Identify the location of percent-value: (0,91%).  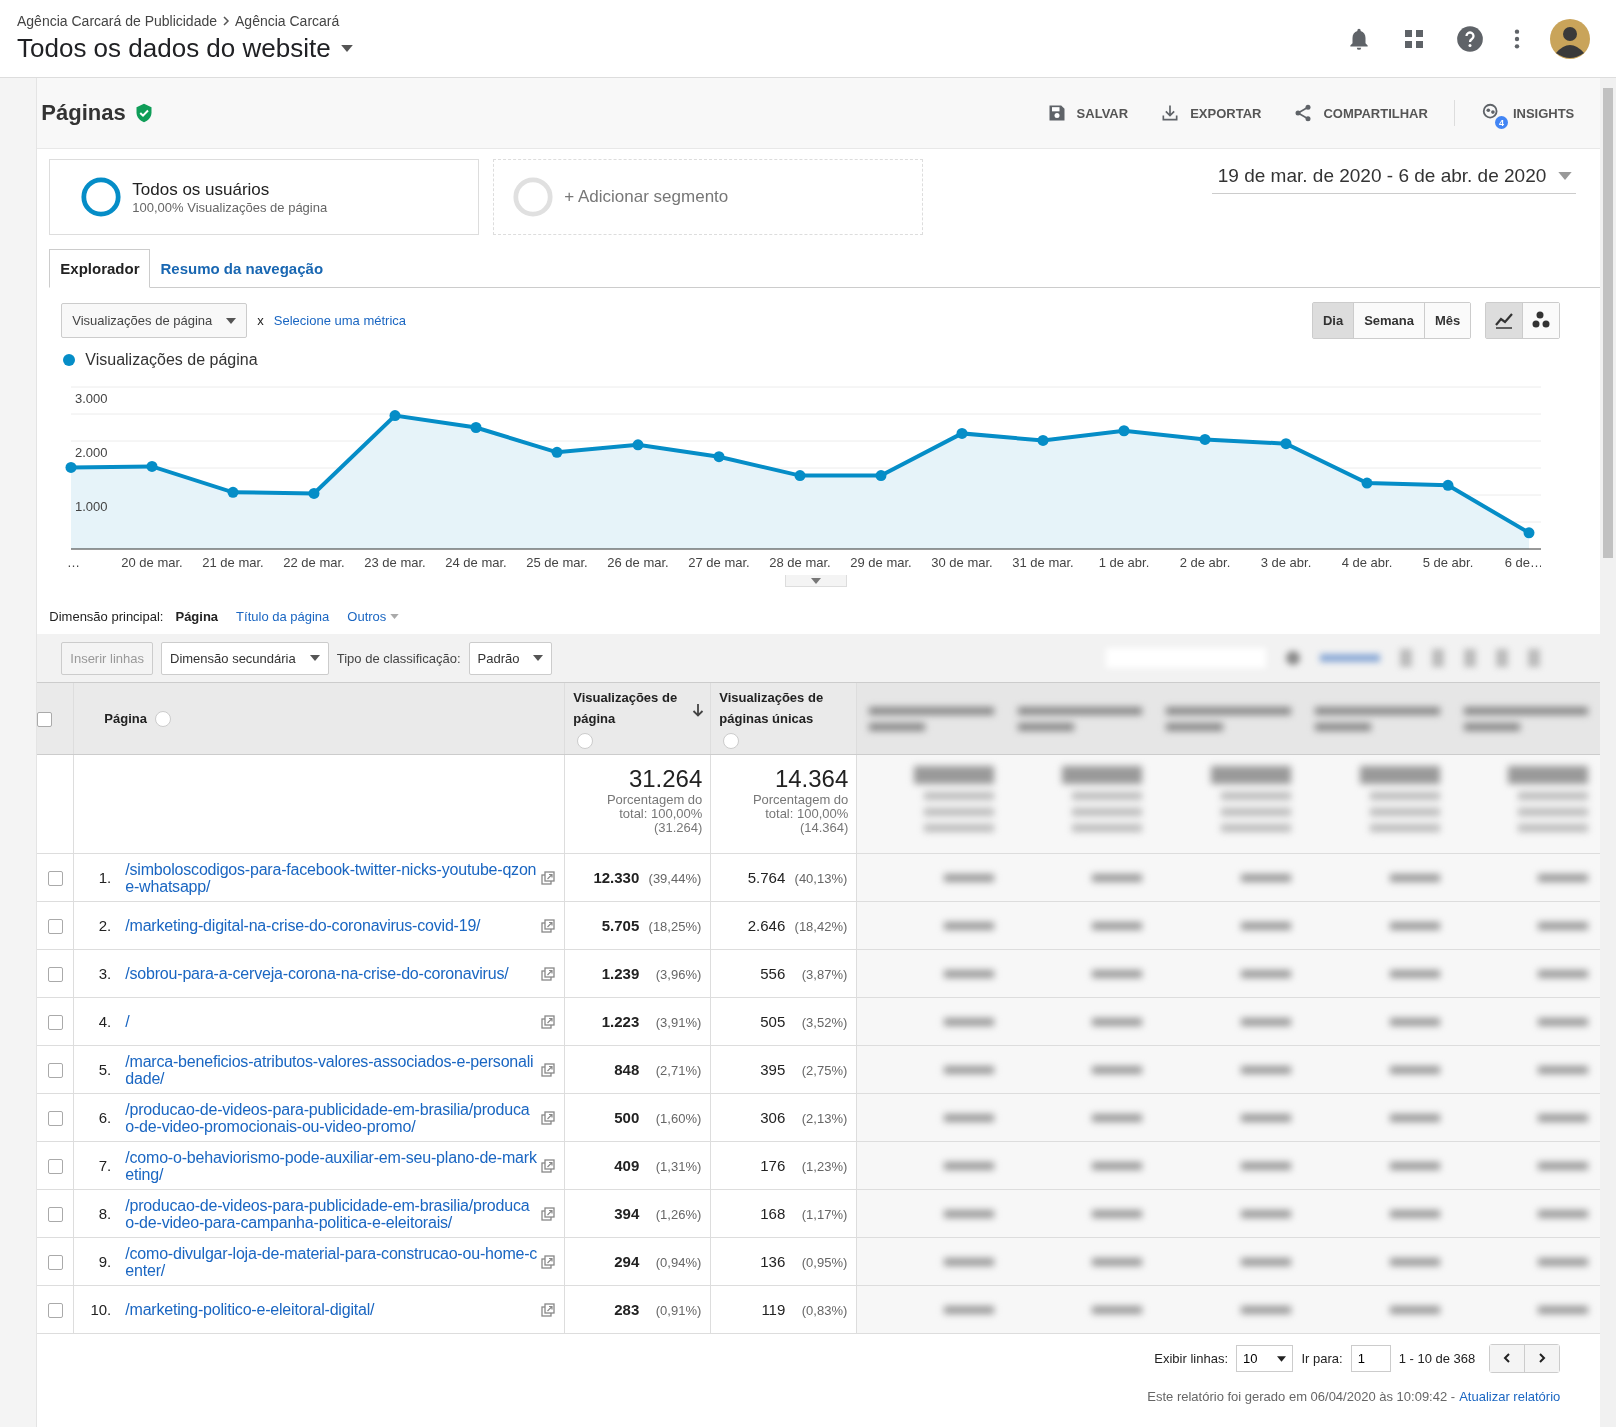
(678, 1310).